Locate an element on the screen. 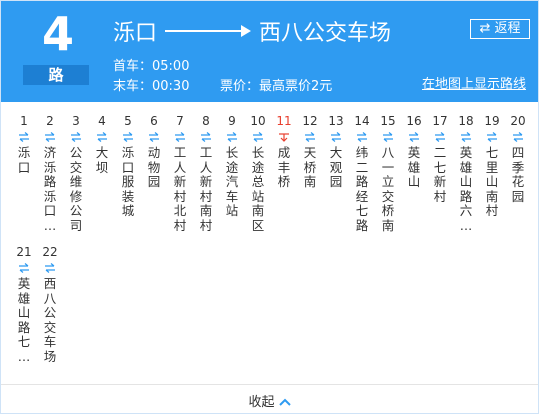  stop-name: 七里山南村 is located at coordinates (492, 181).